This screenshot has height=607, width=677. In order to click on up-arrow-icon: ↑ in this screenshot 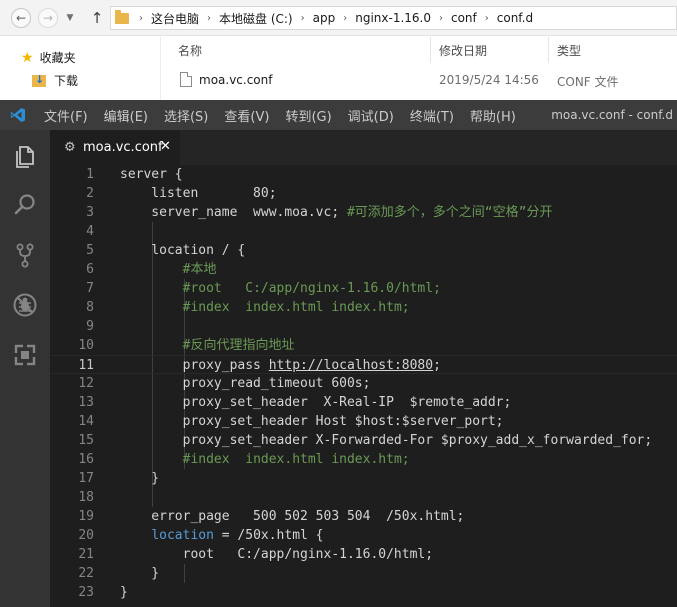, I will do `click(97, 18)`.